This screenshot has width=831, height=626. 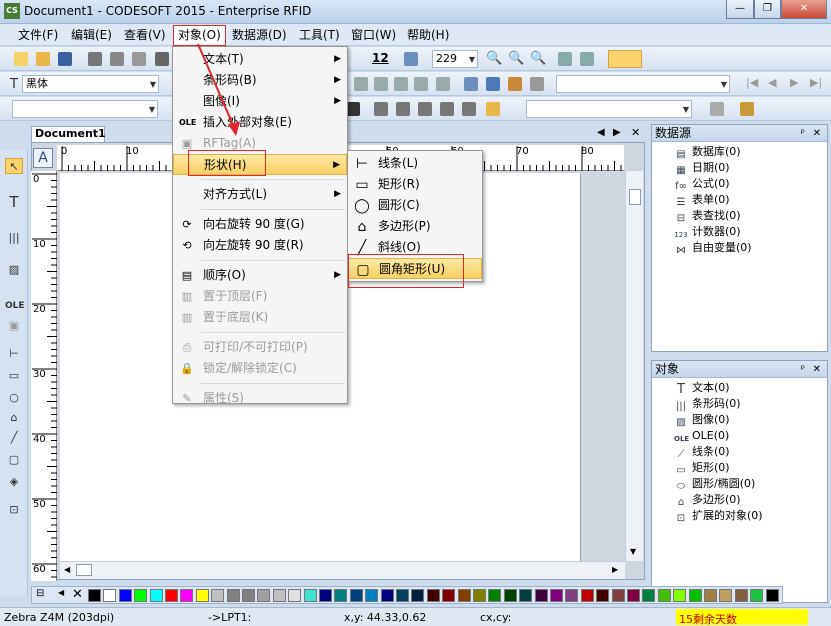 I want to click on print-preview-icon, so click(x=117, y=59).